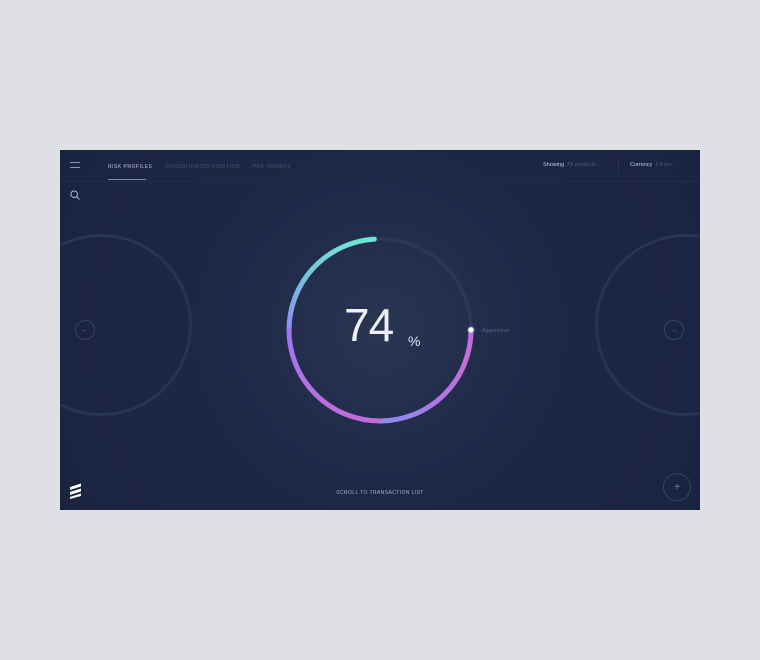 The height and width of the screenshot is (660, 760). What do you see at coordinates (663, 165) in the screenshot?
I see `currency-value: € Euro` at bounding box center [663, 165].